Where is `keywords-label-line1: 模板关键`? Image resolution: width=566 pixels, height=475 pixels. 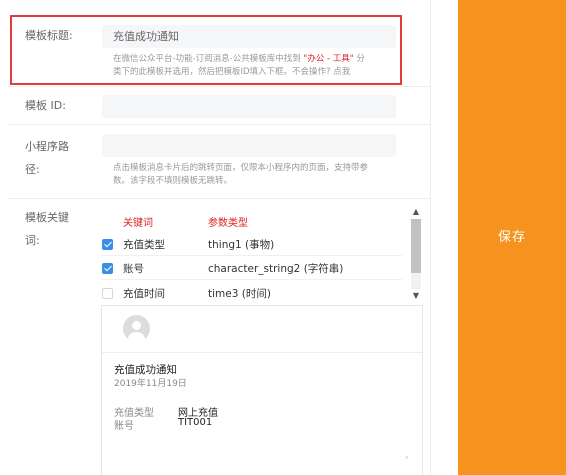
keywords-label-line1: 模板关键 is located at coordinates (47, 217).